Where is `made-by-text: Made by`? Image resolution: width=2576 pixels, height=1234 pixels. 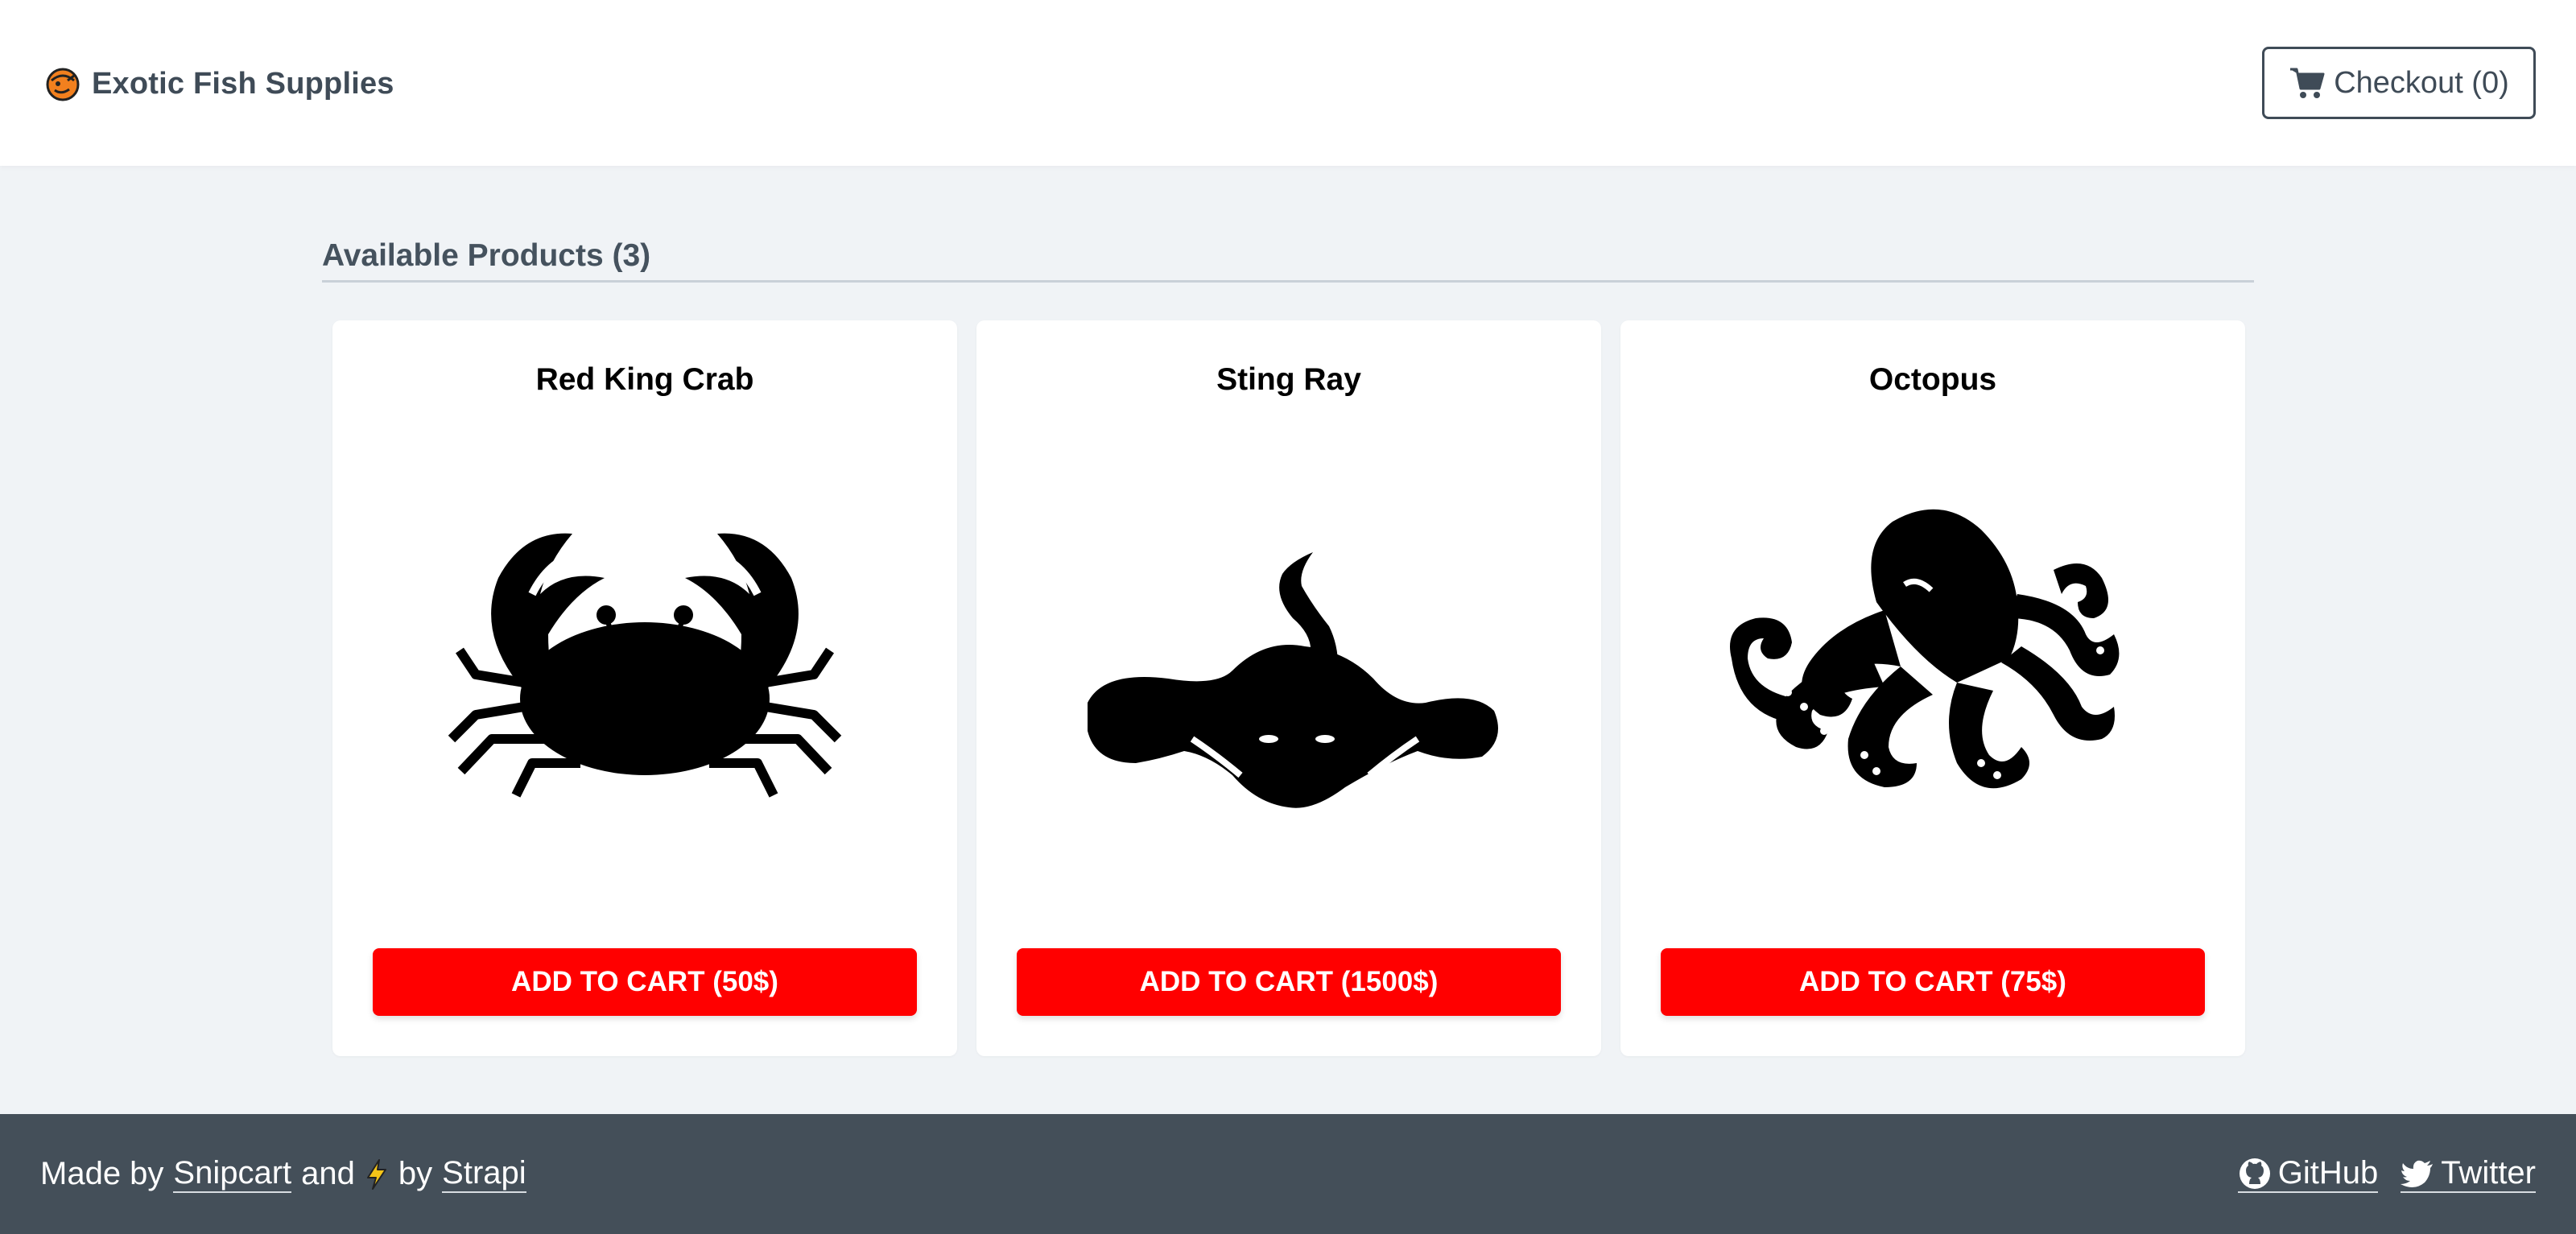 made-by-text: Made by is located at coordinates (102, 1173).